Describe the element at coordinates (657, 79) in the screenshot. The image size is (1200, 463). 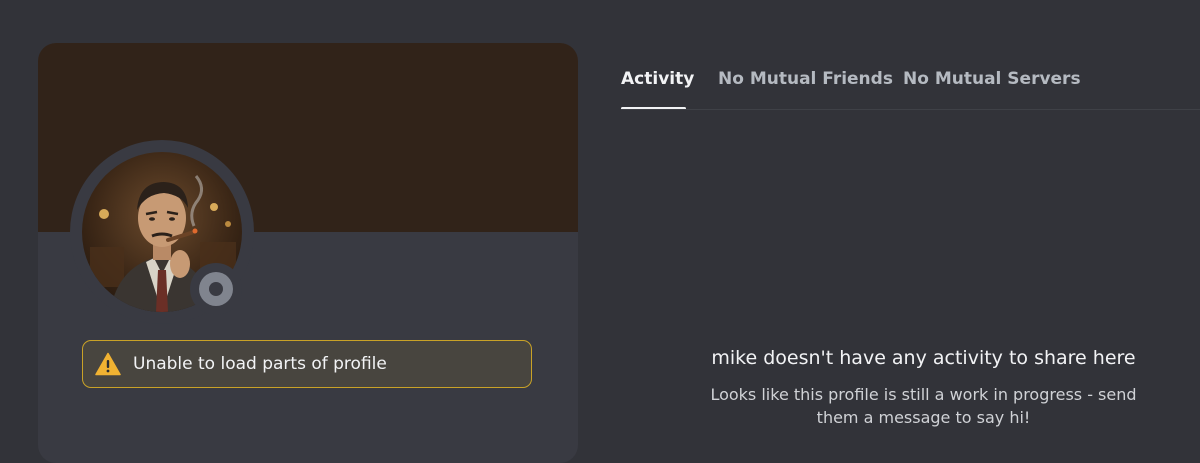
I see `tab-activity: Activity` at that location.